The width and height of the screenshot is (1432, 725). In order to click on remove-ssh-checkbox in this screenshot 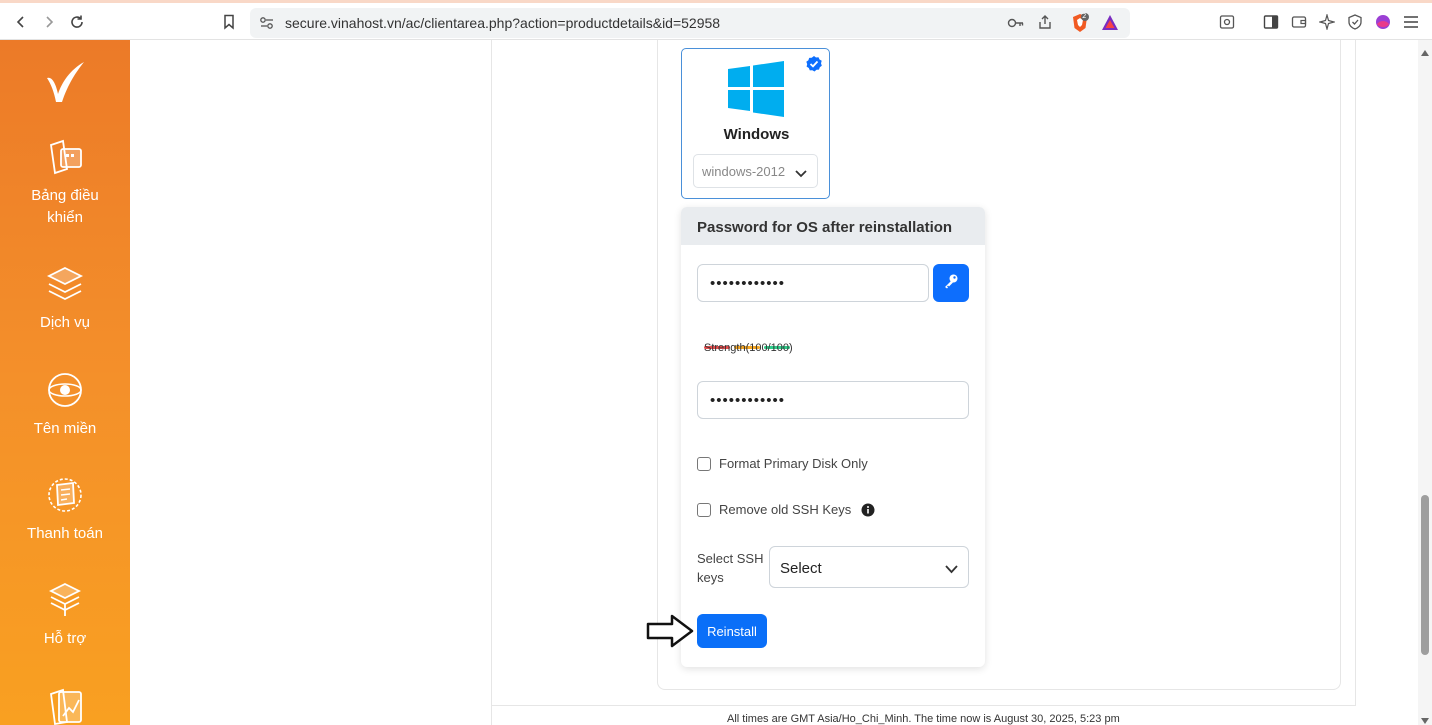, I will do `click(704, 509)`.